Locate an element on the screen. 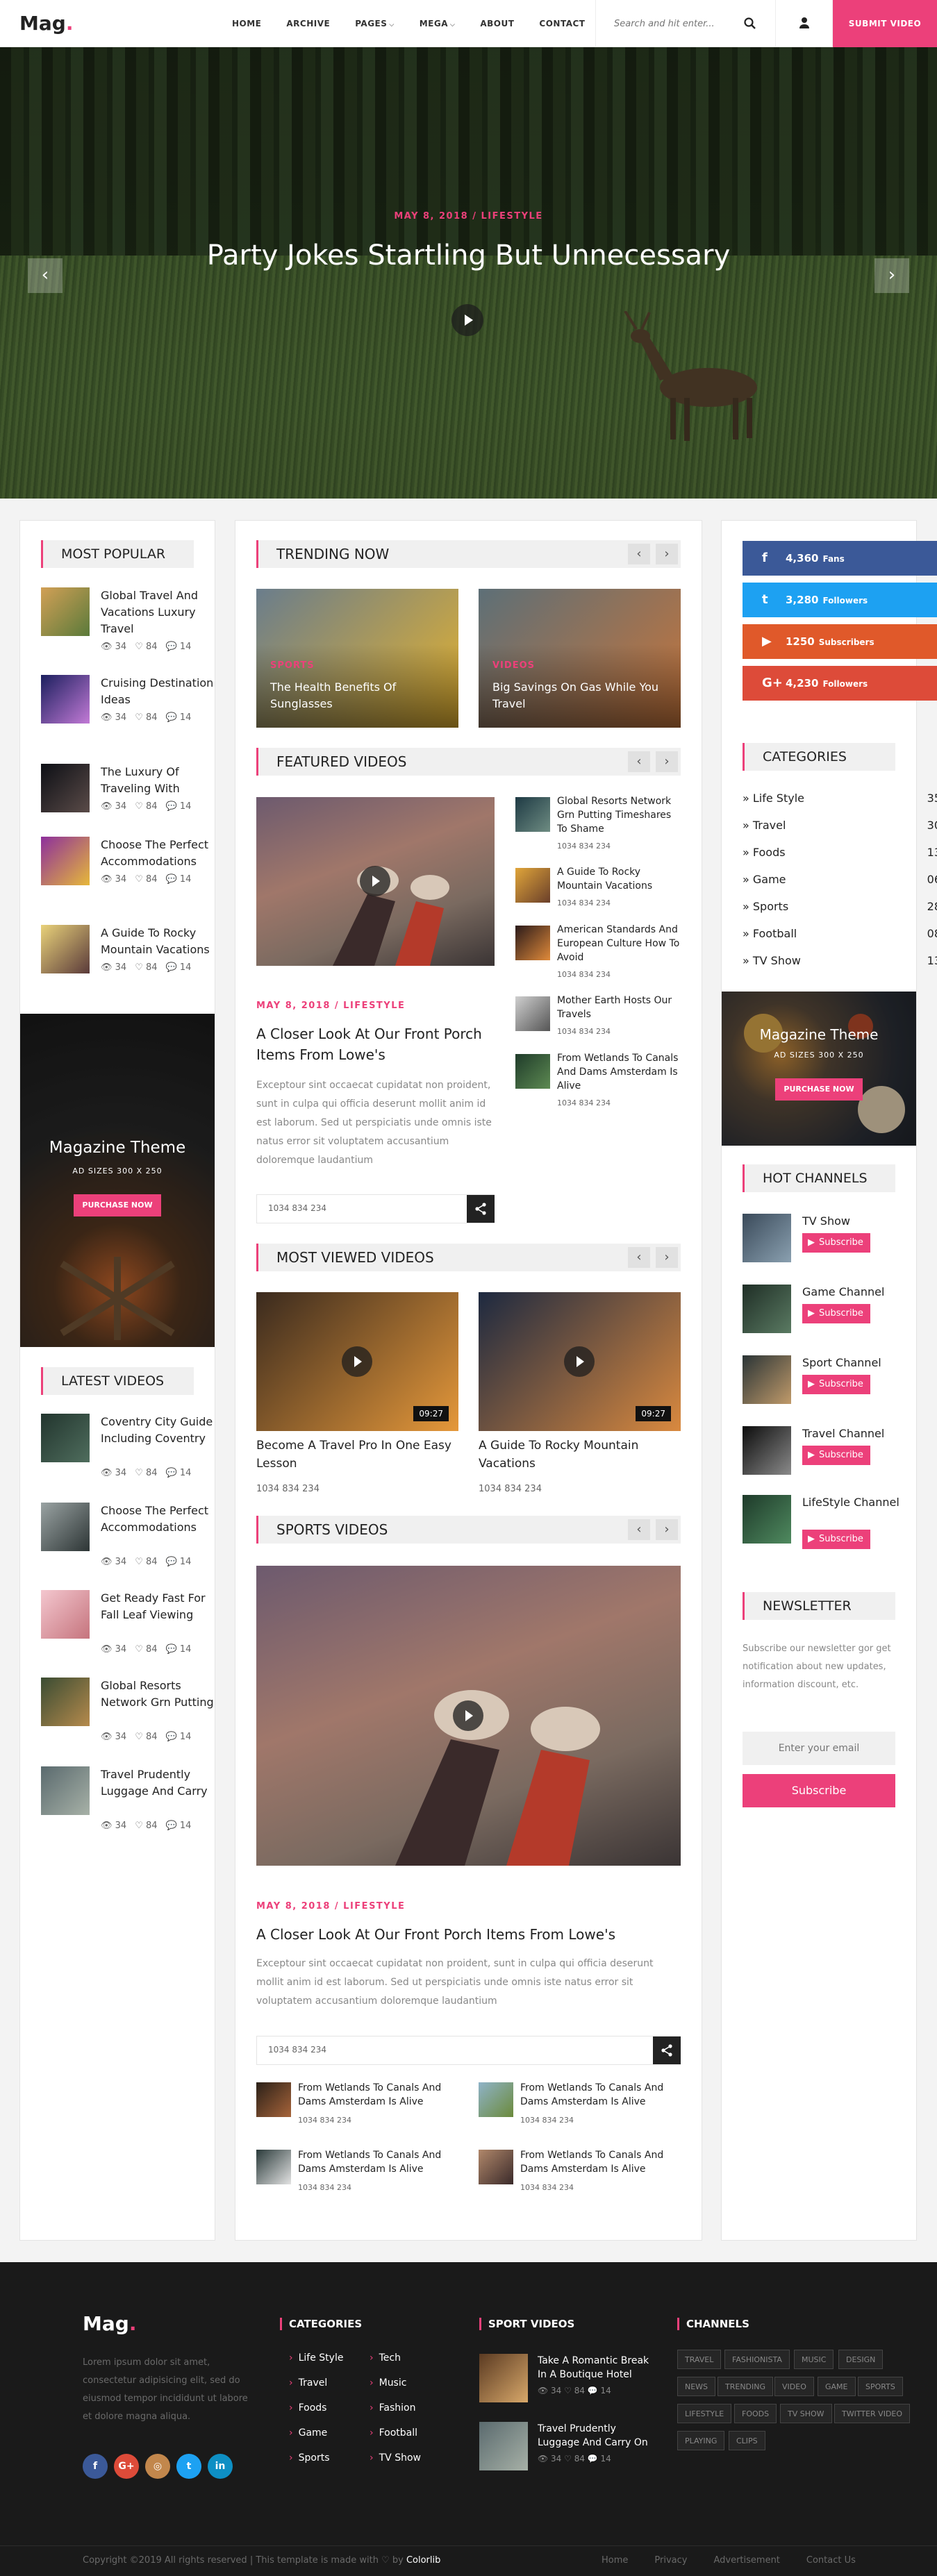 This screenshot has width=937, height=2576. site-logo: Mag. is located at coordinates (46, 23).